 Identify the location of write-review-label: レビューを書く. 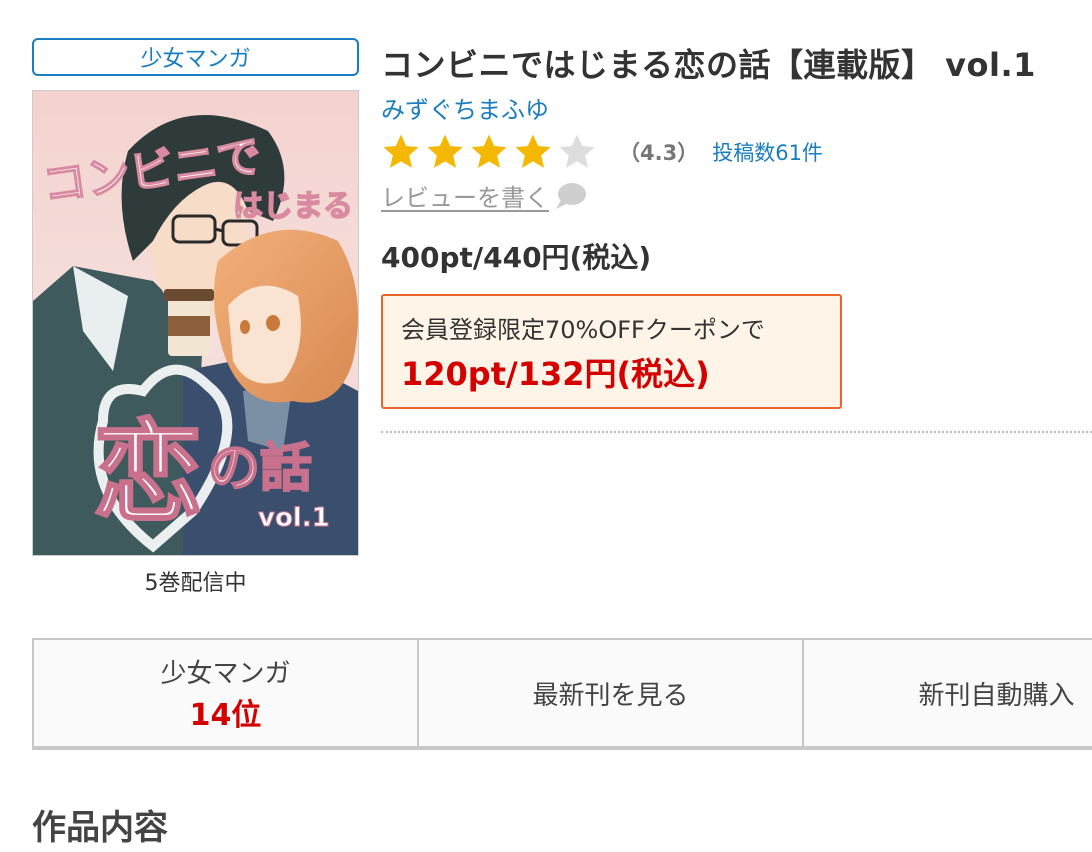
(465, 198).